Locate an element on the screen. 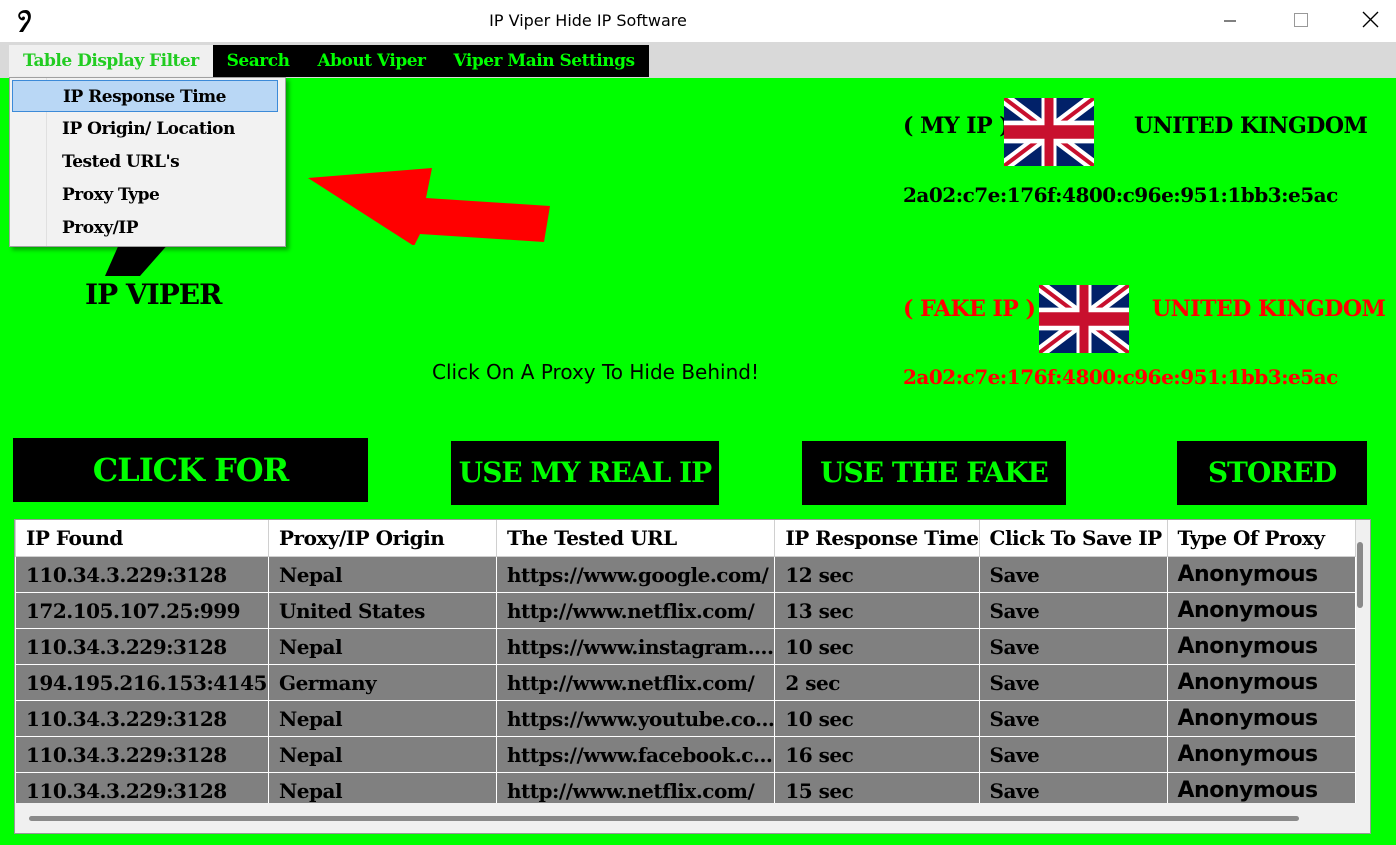 The image size is (1396, 845). dropdown-item-ip-response-time: IP Response Time is located at coordinates (145, 96).